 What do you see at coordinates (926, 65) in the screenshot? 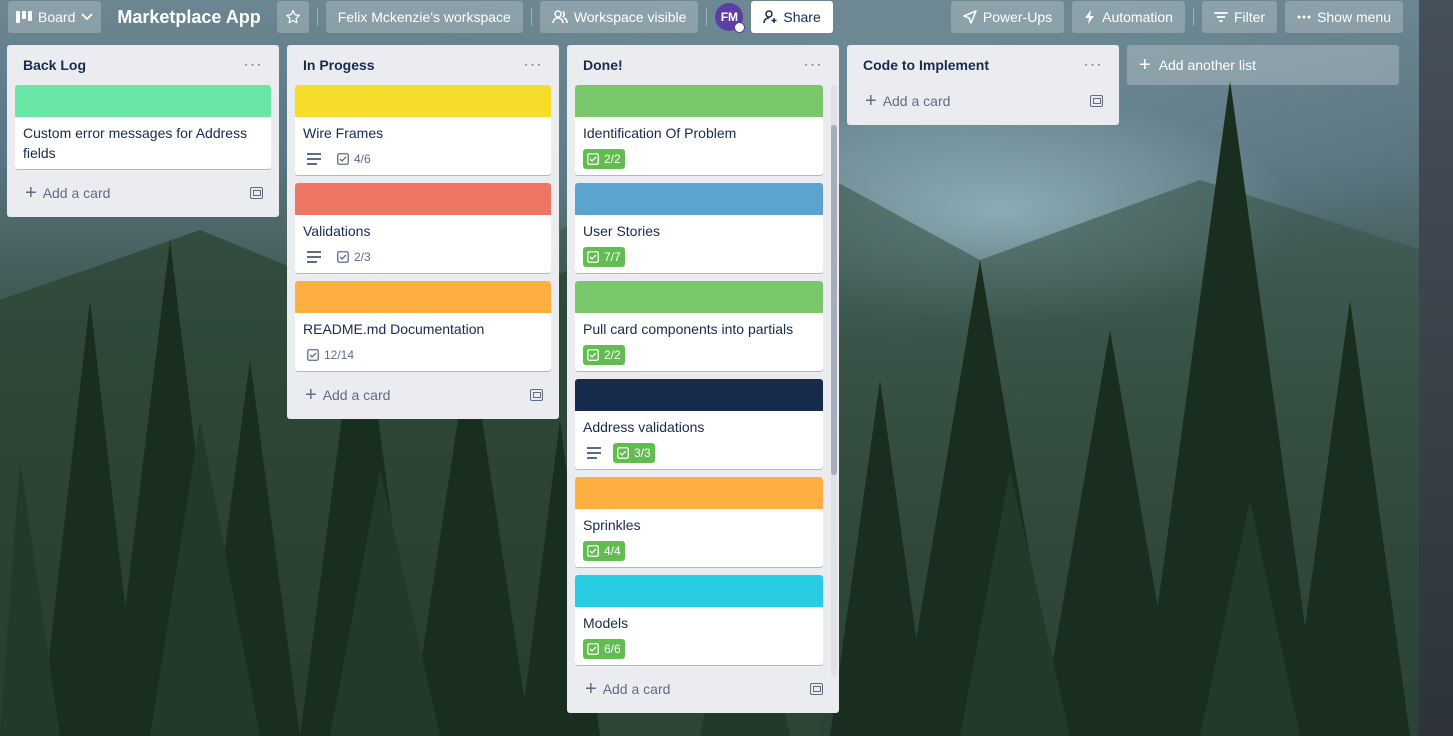
I see `list-title: Code to Implement` at bounding box center [926, 65].